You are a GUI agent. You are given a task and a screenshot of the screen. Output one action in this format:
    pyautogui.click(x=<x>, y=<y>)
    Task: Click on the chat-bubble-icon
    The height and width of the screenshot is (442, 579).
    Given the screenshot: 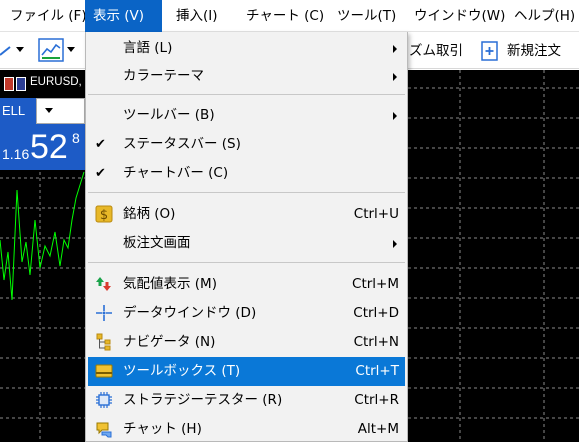 What is the action you would take?
    pyautogui.click(x=104, y=430)
    